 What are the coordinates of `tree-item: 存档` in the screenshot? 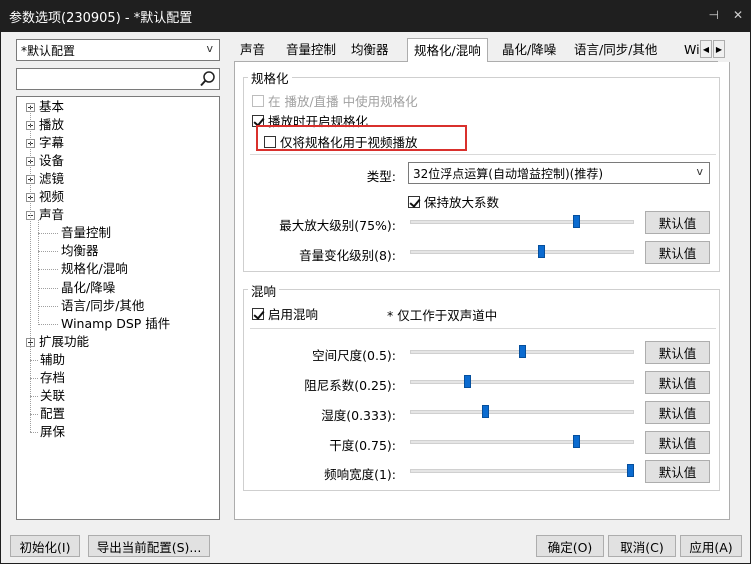 It's located at (52, 378).